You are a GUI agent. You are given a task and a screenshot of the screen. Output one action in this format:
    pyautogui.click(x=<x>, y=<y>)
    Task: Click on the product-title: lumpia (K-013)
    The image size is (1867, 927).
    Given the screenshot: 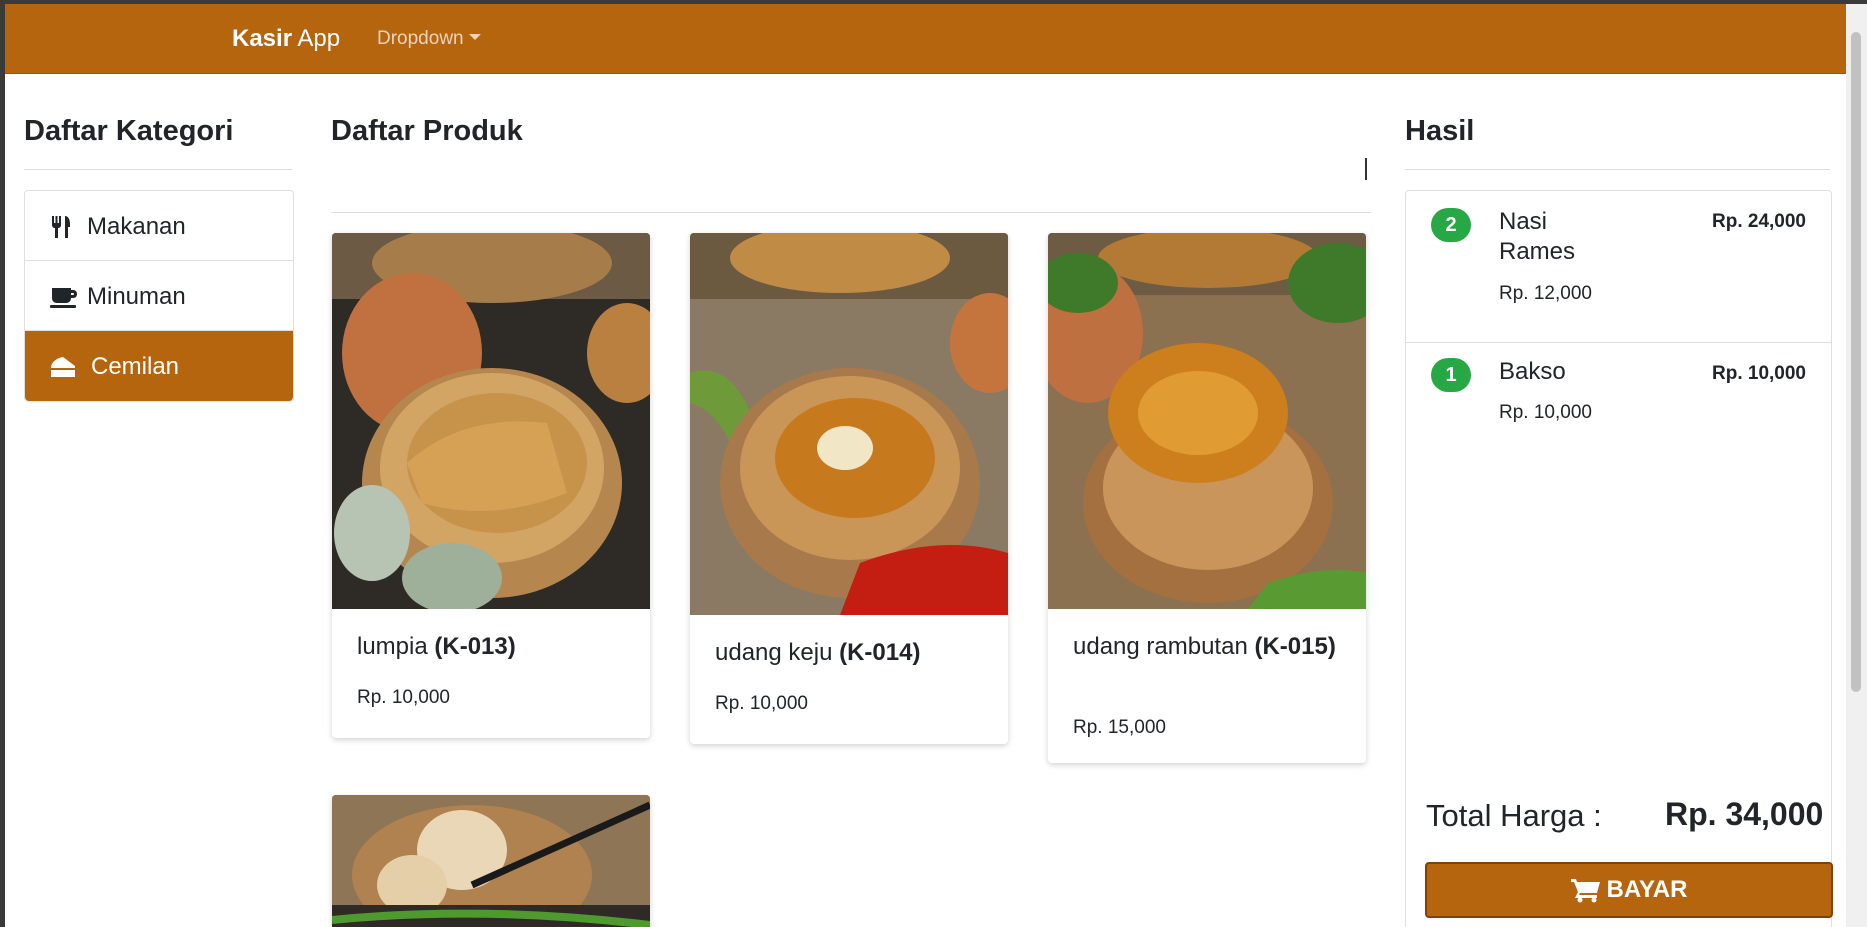 What is the action you would take?
    pyautogui.click(x=492, y=646)
    